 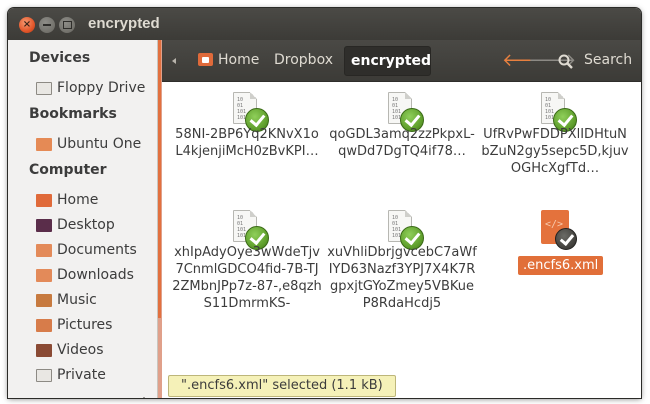 I want to click on sidebar-heading-computer: Computer, so click(x=68, y=170).